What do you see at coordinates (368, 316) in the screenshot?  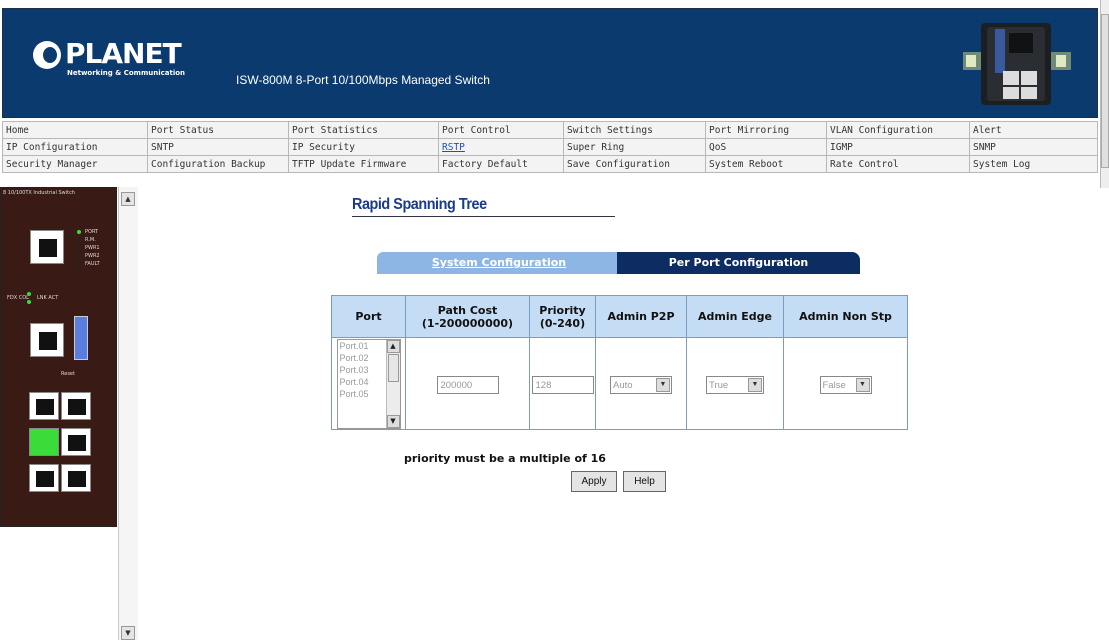 I see `col-header-port-label: Port` at bounding box center [368, 316].